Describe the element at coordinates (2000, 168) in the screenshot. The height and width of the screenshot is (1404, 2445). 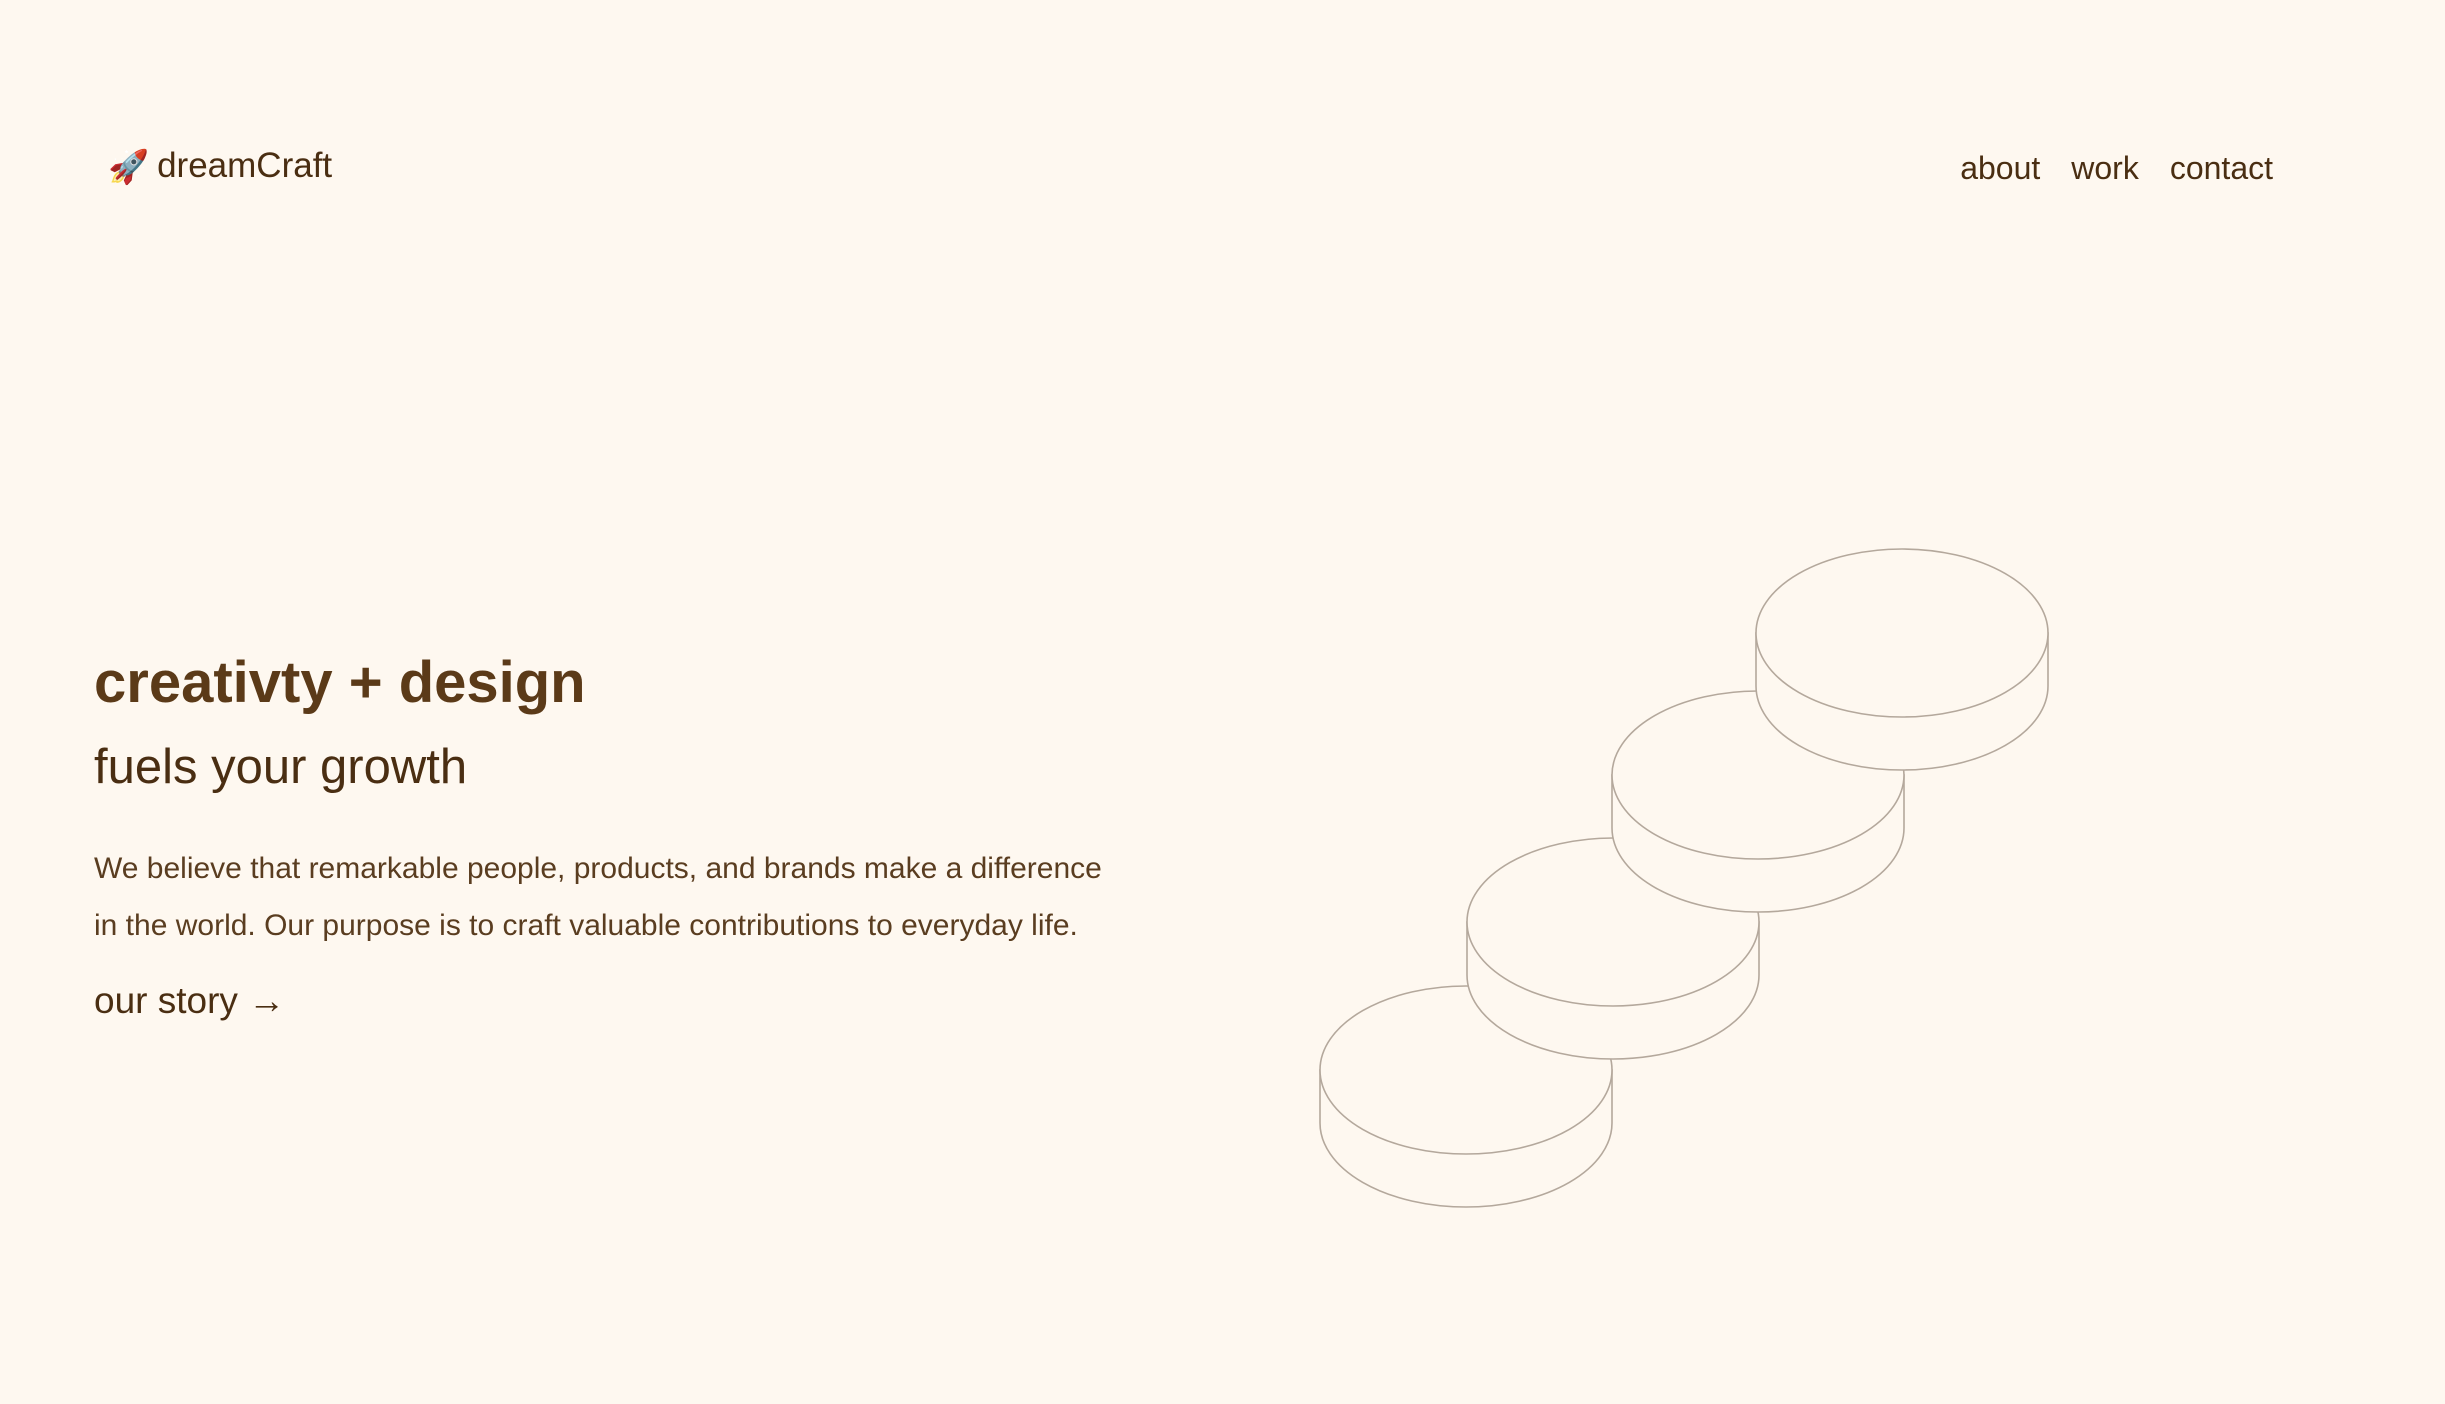
I see `nav-about: about` at that location.